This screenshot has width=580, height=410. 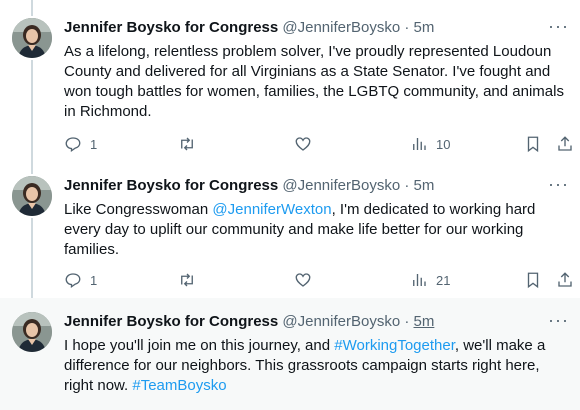 I want to click on views-button: 21, so click(x=430, y=280).